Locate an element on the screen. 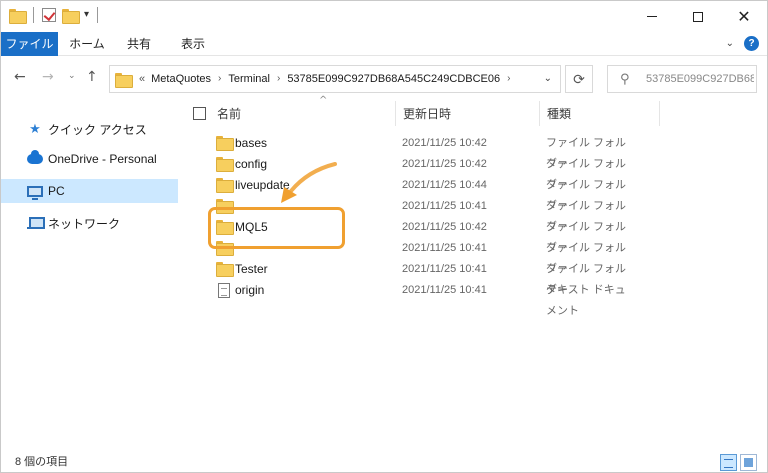 The height and width of the screenshot is (473, 768). close-icon: ✕ is located at coordinates (744, 16).